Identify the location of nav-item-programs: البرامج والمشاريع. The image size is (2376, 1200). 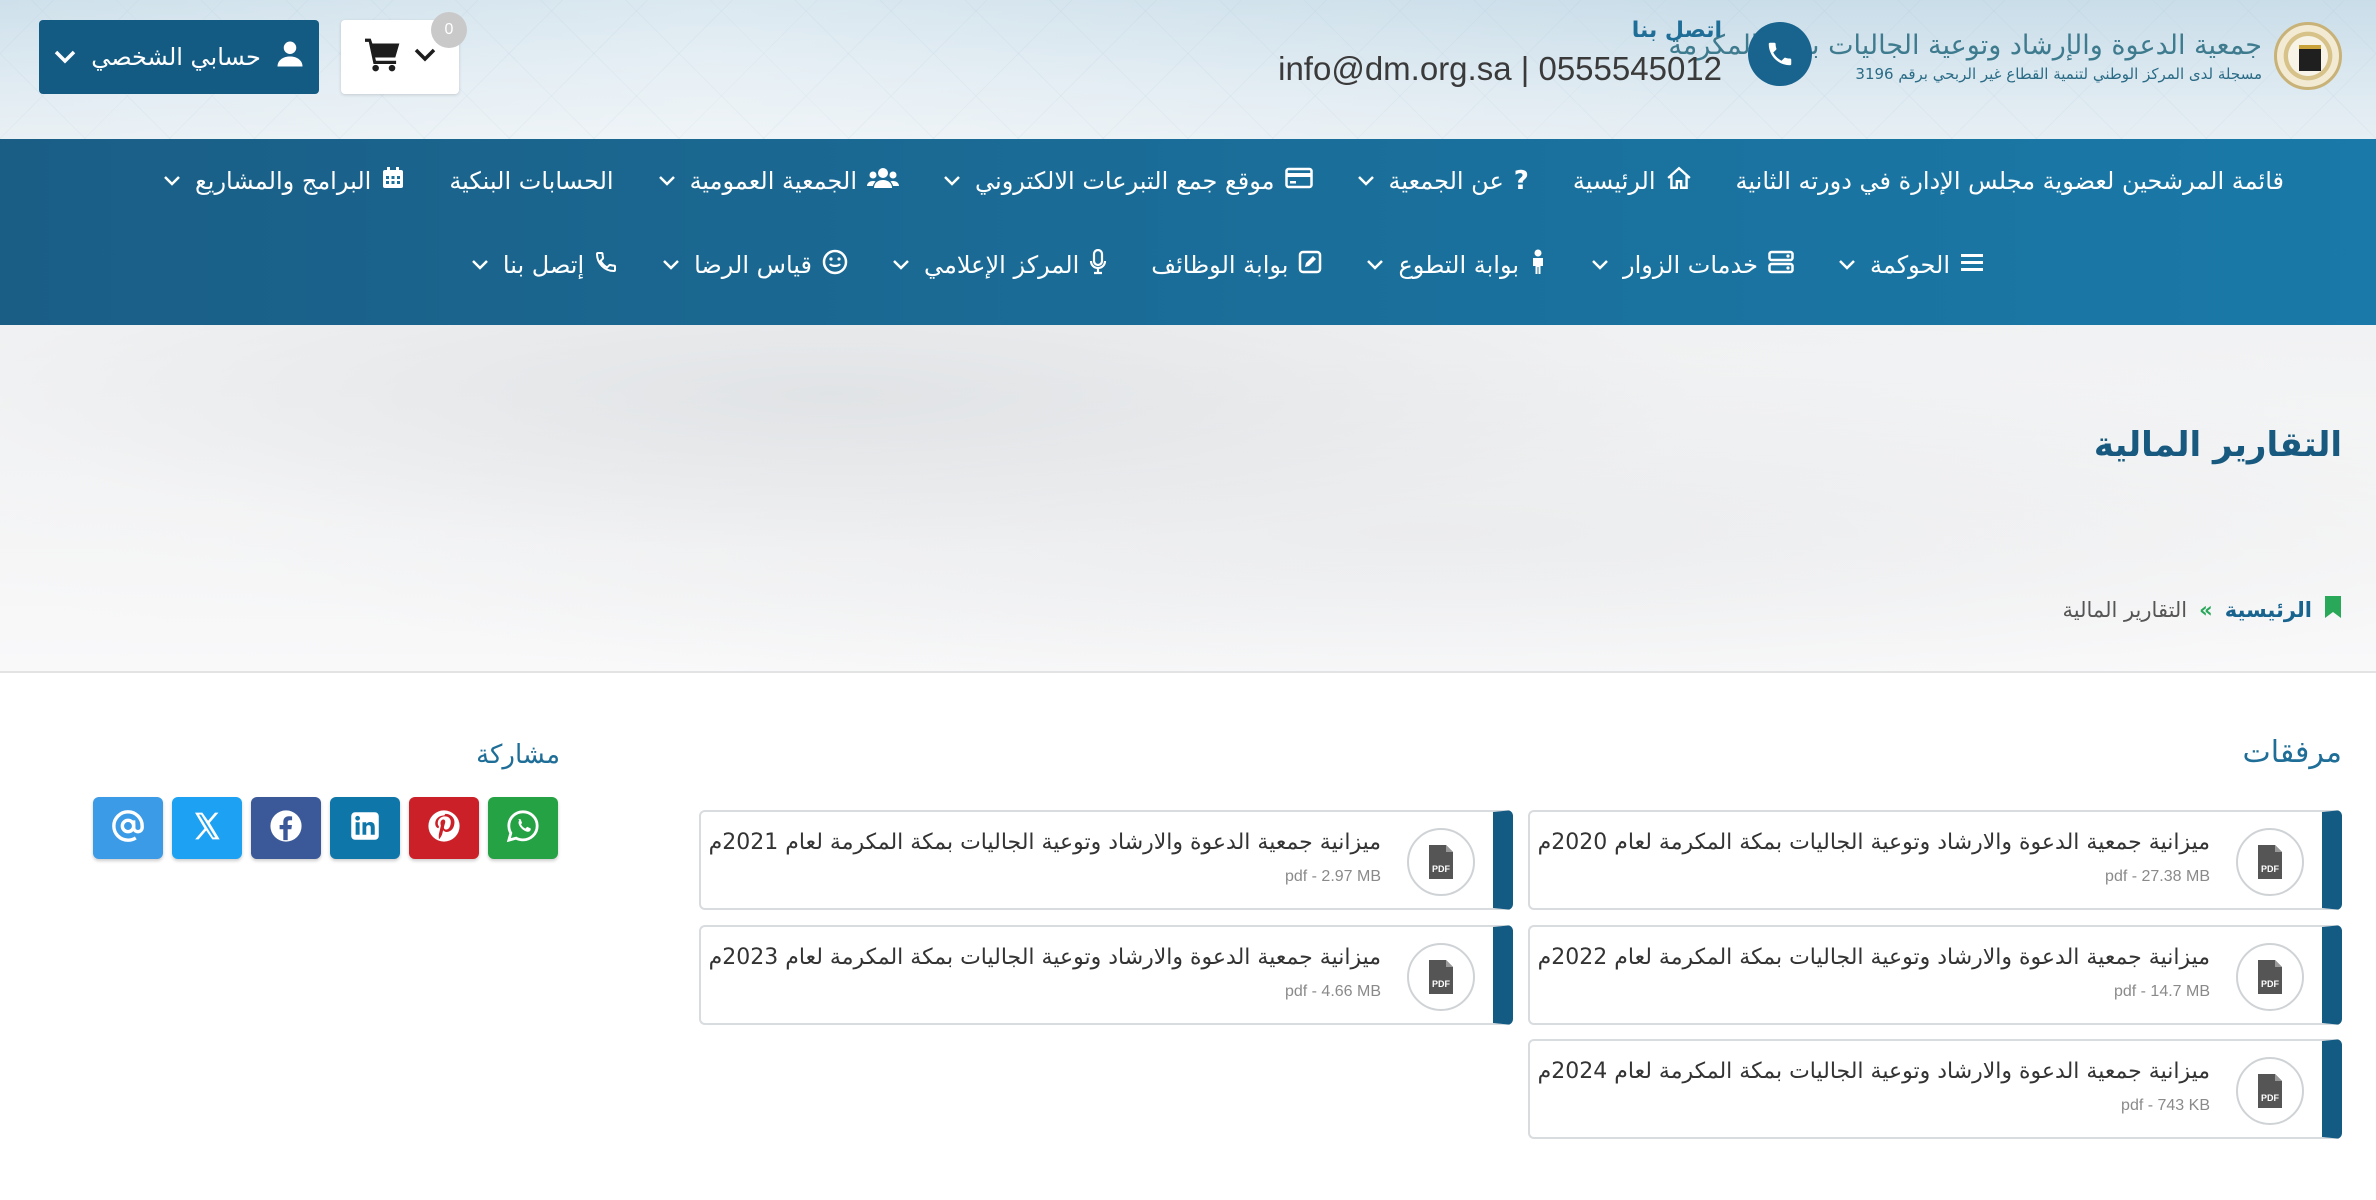
(284, 181).